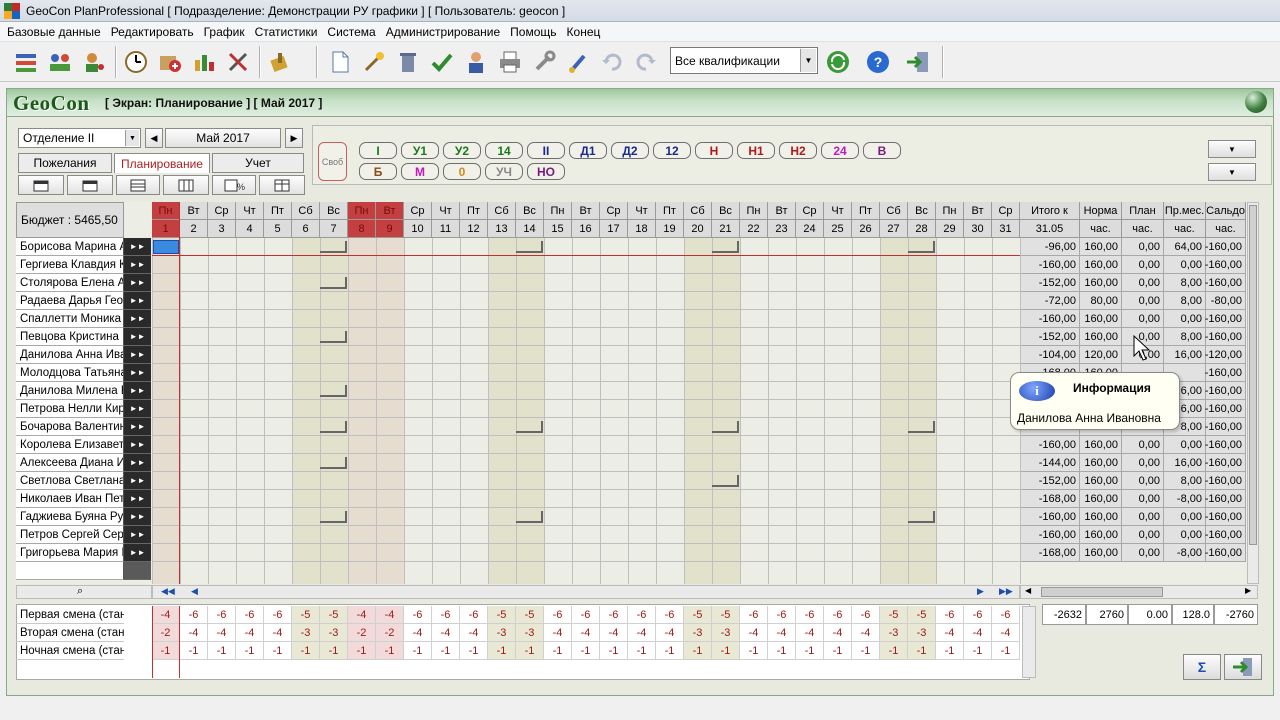 The width and height of the screenshot is (1280, 720). I want to click on qualification-select: Все квалификации ▼, so click(744, 60).